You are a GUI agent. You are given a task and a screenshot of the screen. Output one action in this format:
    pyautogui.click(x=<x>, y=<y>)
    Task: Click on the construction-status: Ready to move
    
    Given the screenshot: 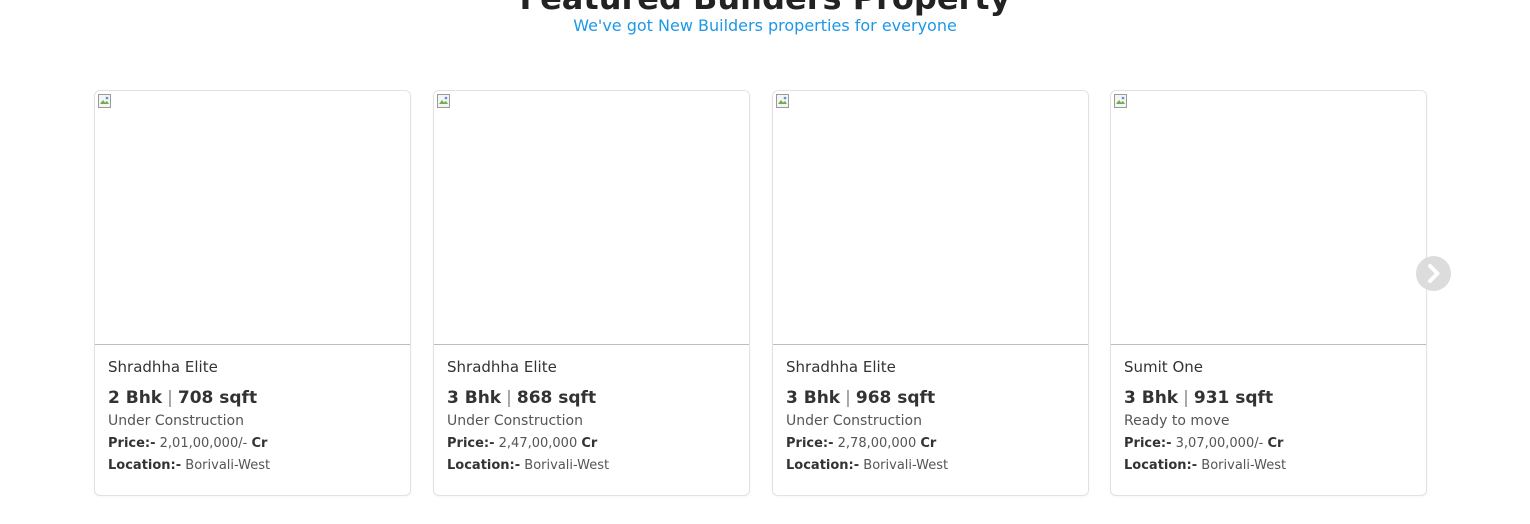 What is the action you would take?
    pyautogui.click(x=1177, y=421)
    